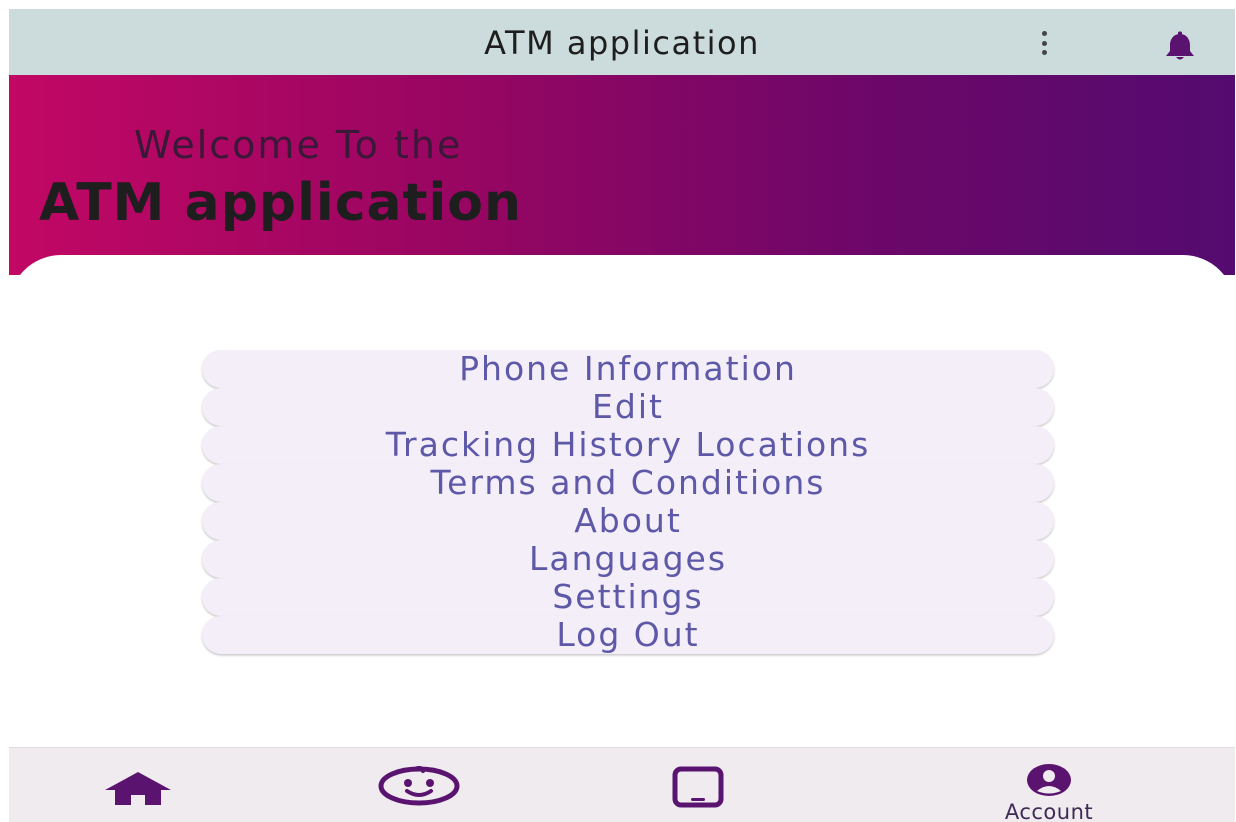 The width and height of the screenshot is (1236, 822). Describe the element at coordinates (1180, 46) in the screenshot. I see `bell-icon` at that location.